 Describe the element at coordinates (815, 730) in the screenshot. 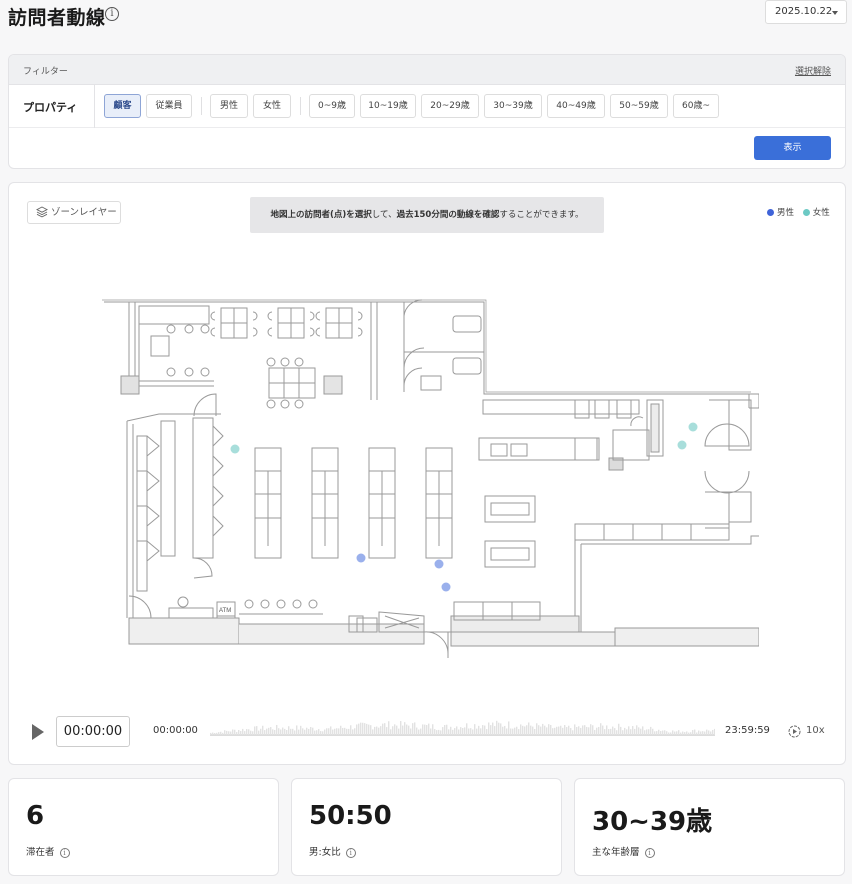

I see `playback-speed-label: 10x` at that location.